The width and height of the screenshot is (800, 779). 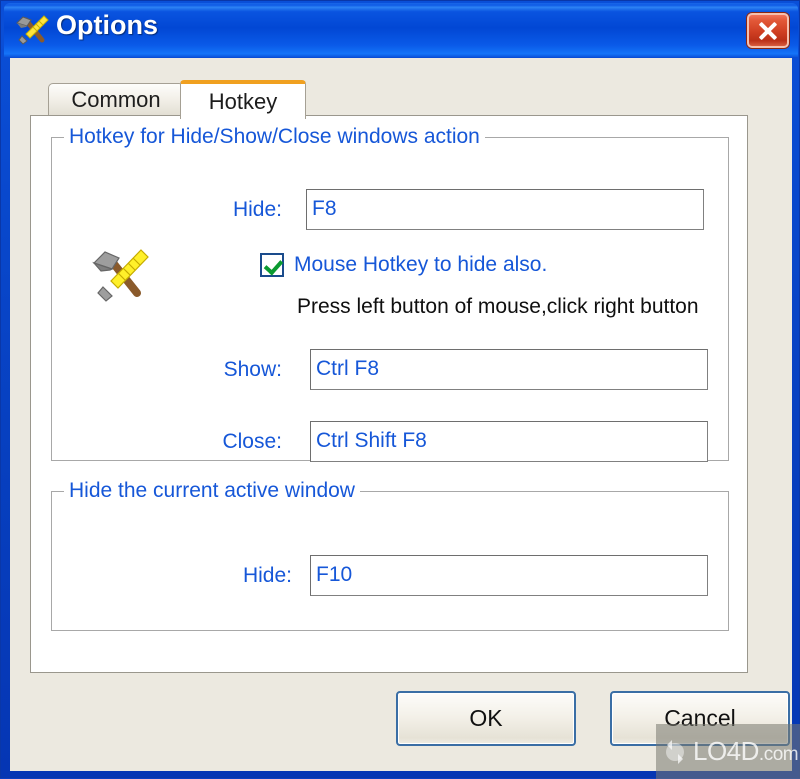 I want to click on tab-hotkey-label: Hotkey, so click(x=243, y=101).